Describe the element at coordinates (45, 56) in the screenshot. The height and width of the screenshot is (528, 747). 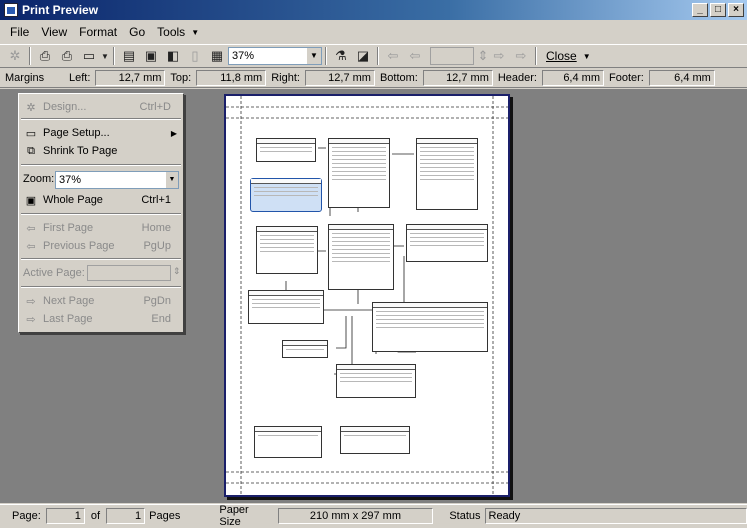
I see `print-icon: ⎙` at that location.